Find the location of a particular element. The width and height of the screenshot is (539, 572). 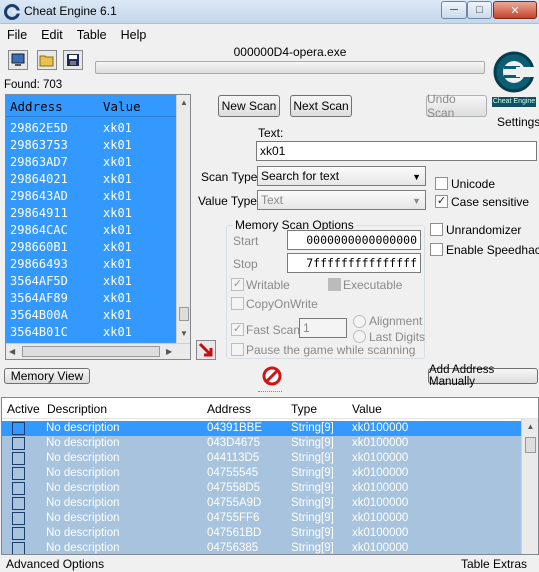

row-value: xk0100000 is located at coordinates (380, 443).